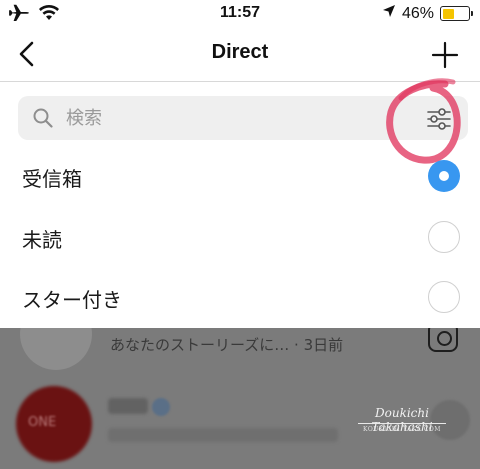 This screenshot has height=469, width=480. Describe the element at coordinates (448, 13) in the screenshot. I see `battery-fill` at that location.